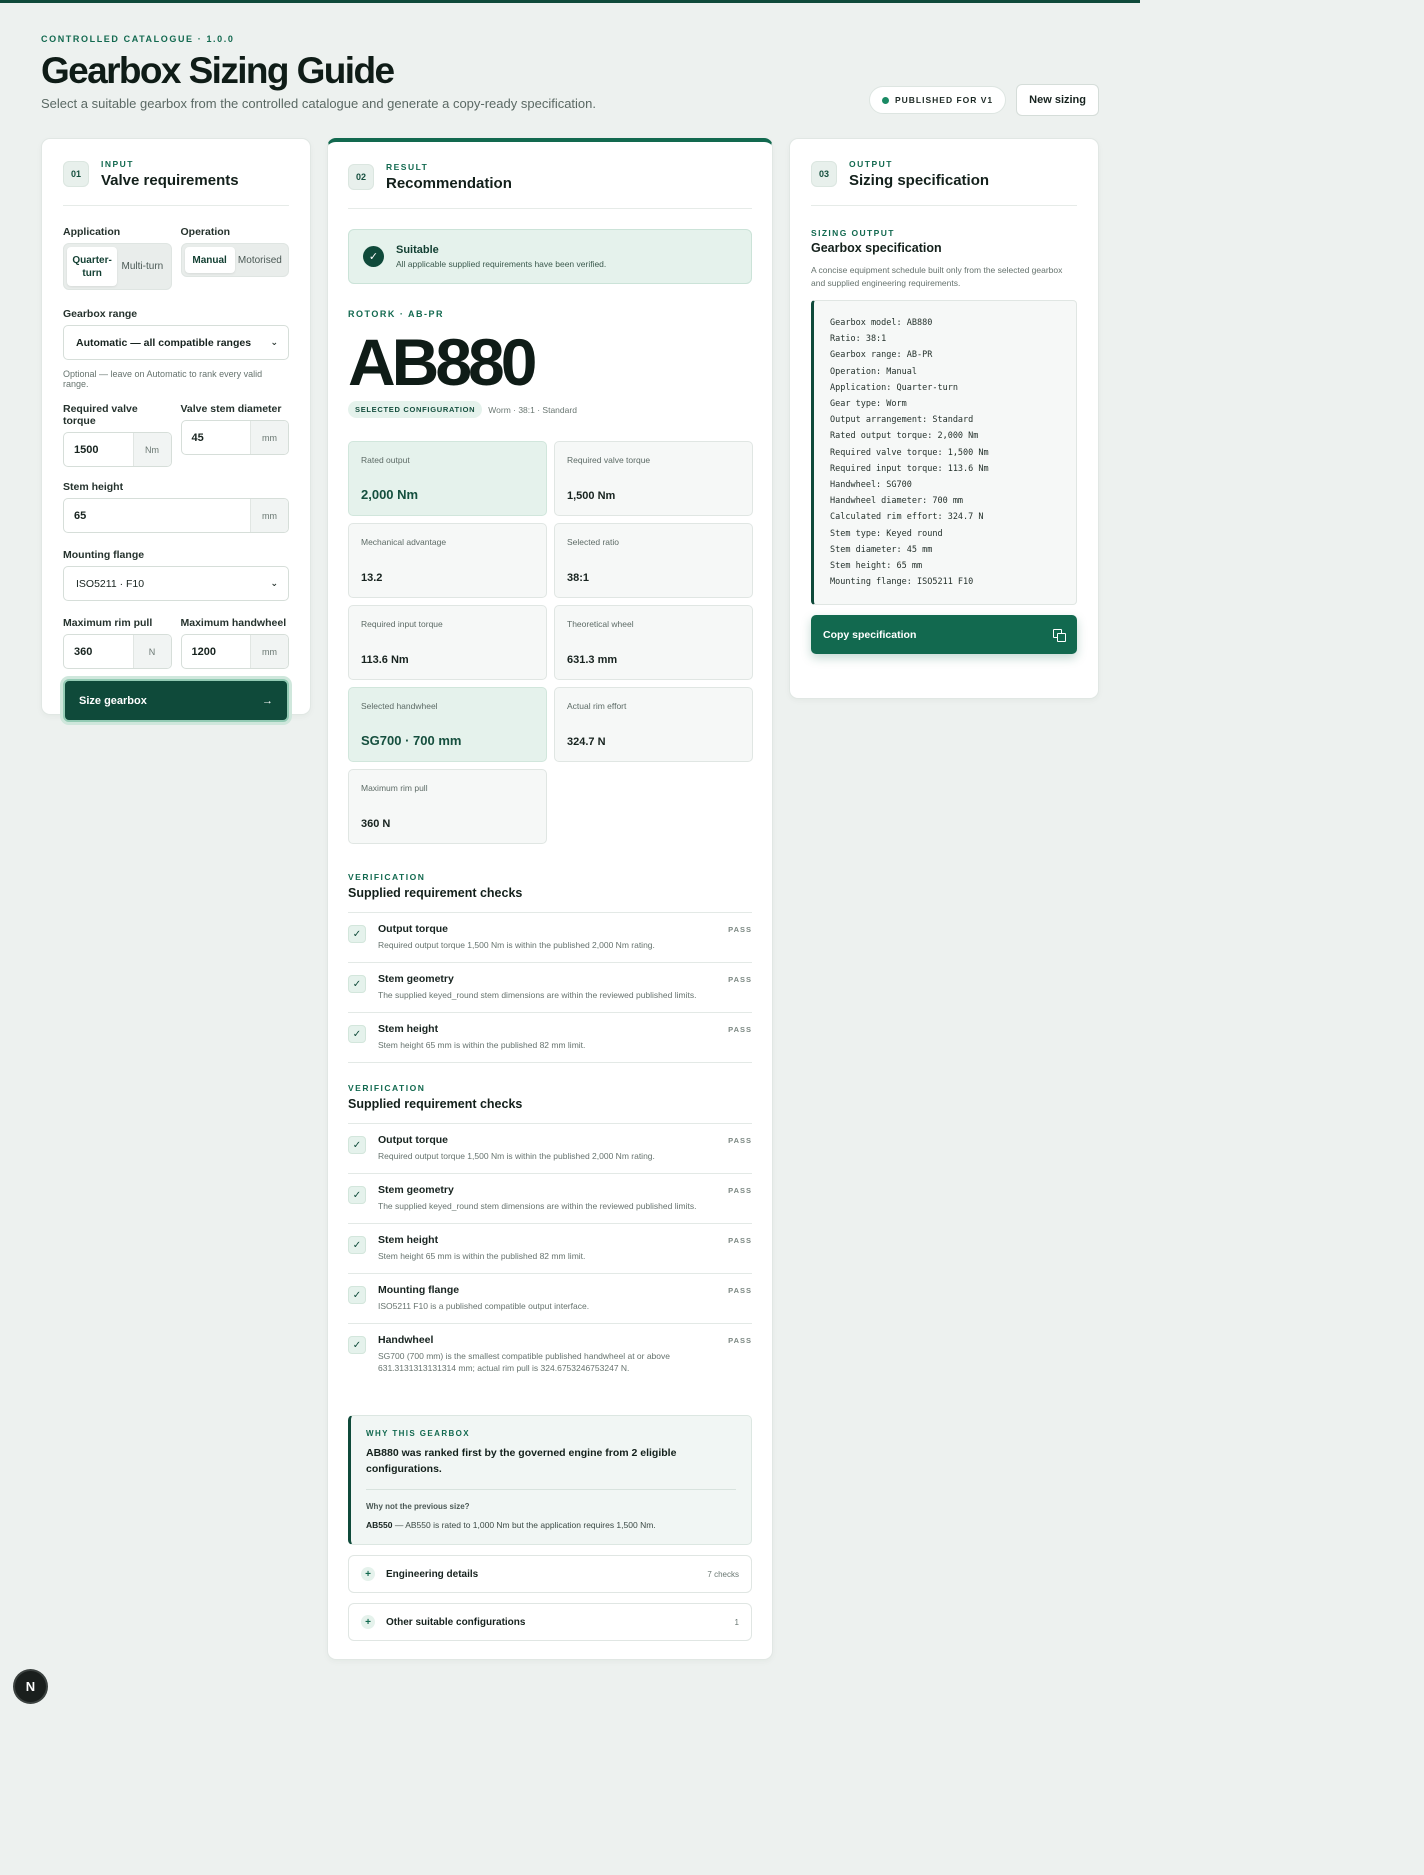 The height and width of the screenshot is (1875, 1424). Describe the element at coordinates (870, 634) in the screenshot. I see `copy-specification-label: Copy specification` at that location.